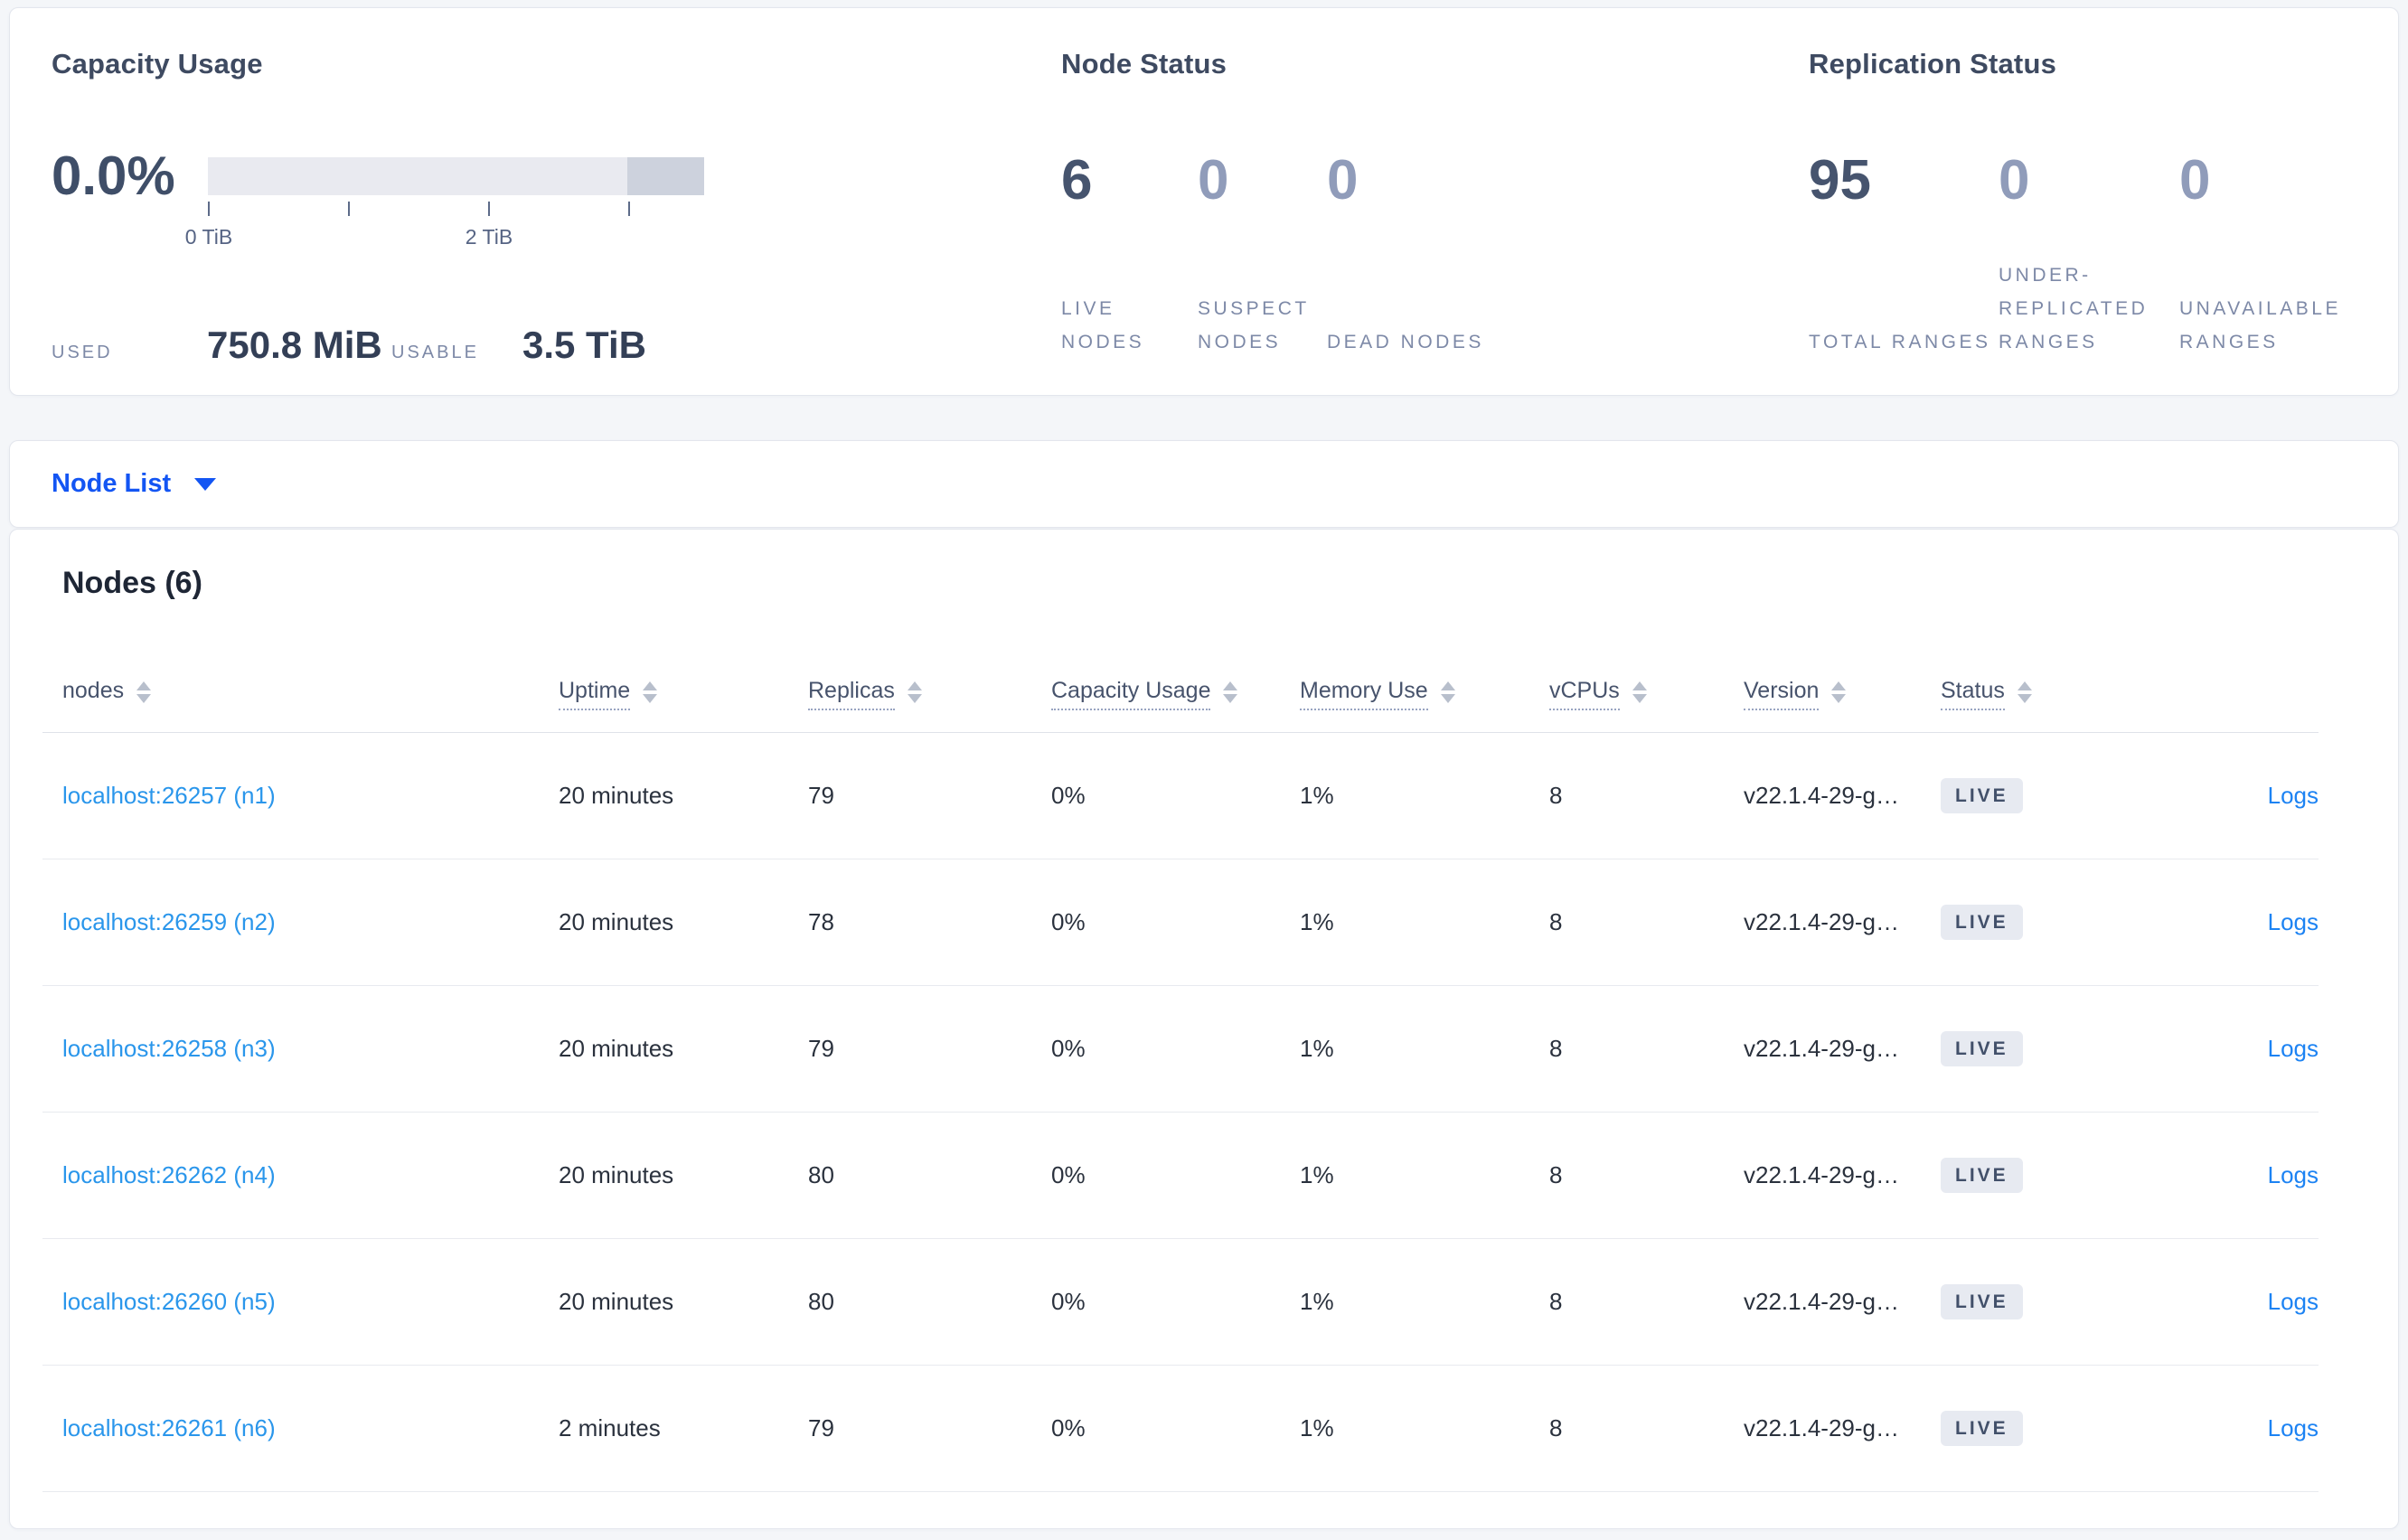 Image resolution: width=2408 pixels, height=1540 pixels. I want to click on column-header-memory: Memory Use, so click(1424, 694).